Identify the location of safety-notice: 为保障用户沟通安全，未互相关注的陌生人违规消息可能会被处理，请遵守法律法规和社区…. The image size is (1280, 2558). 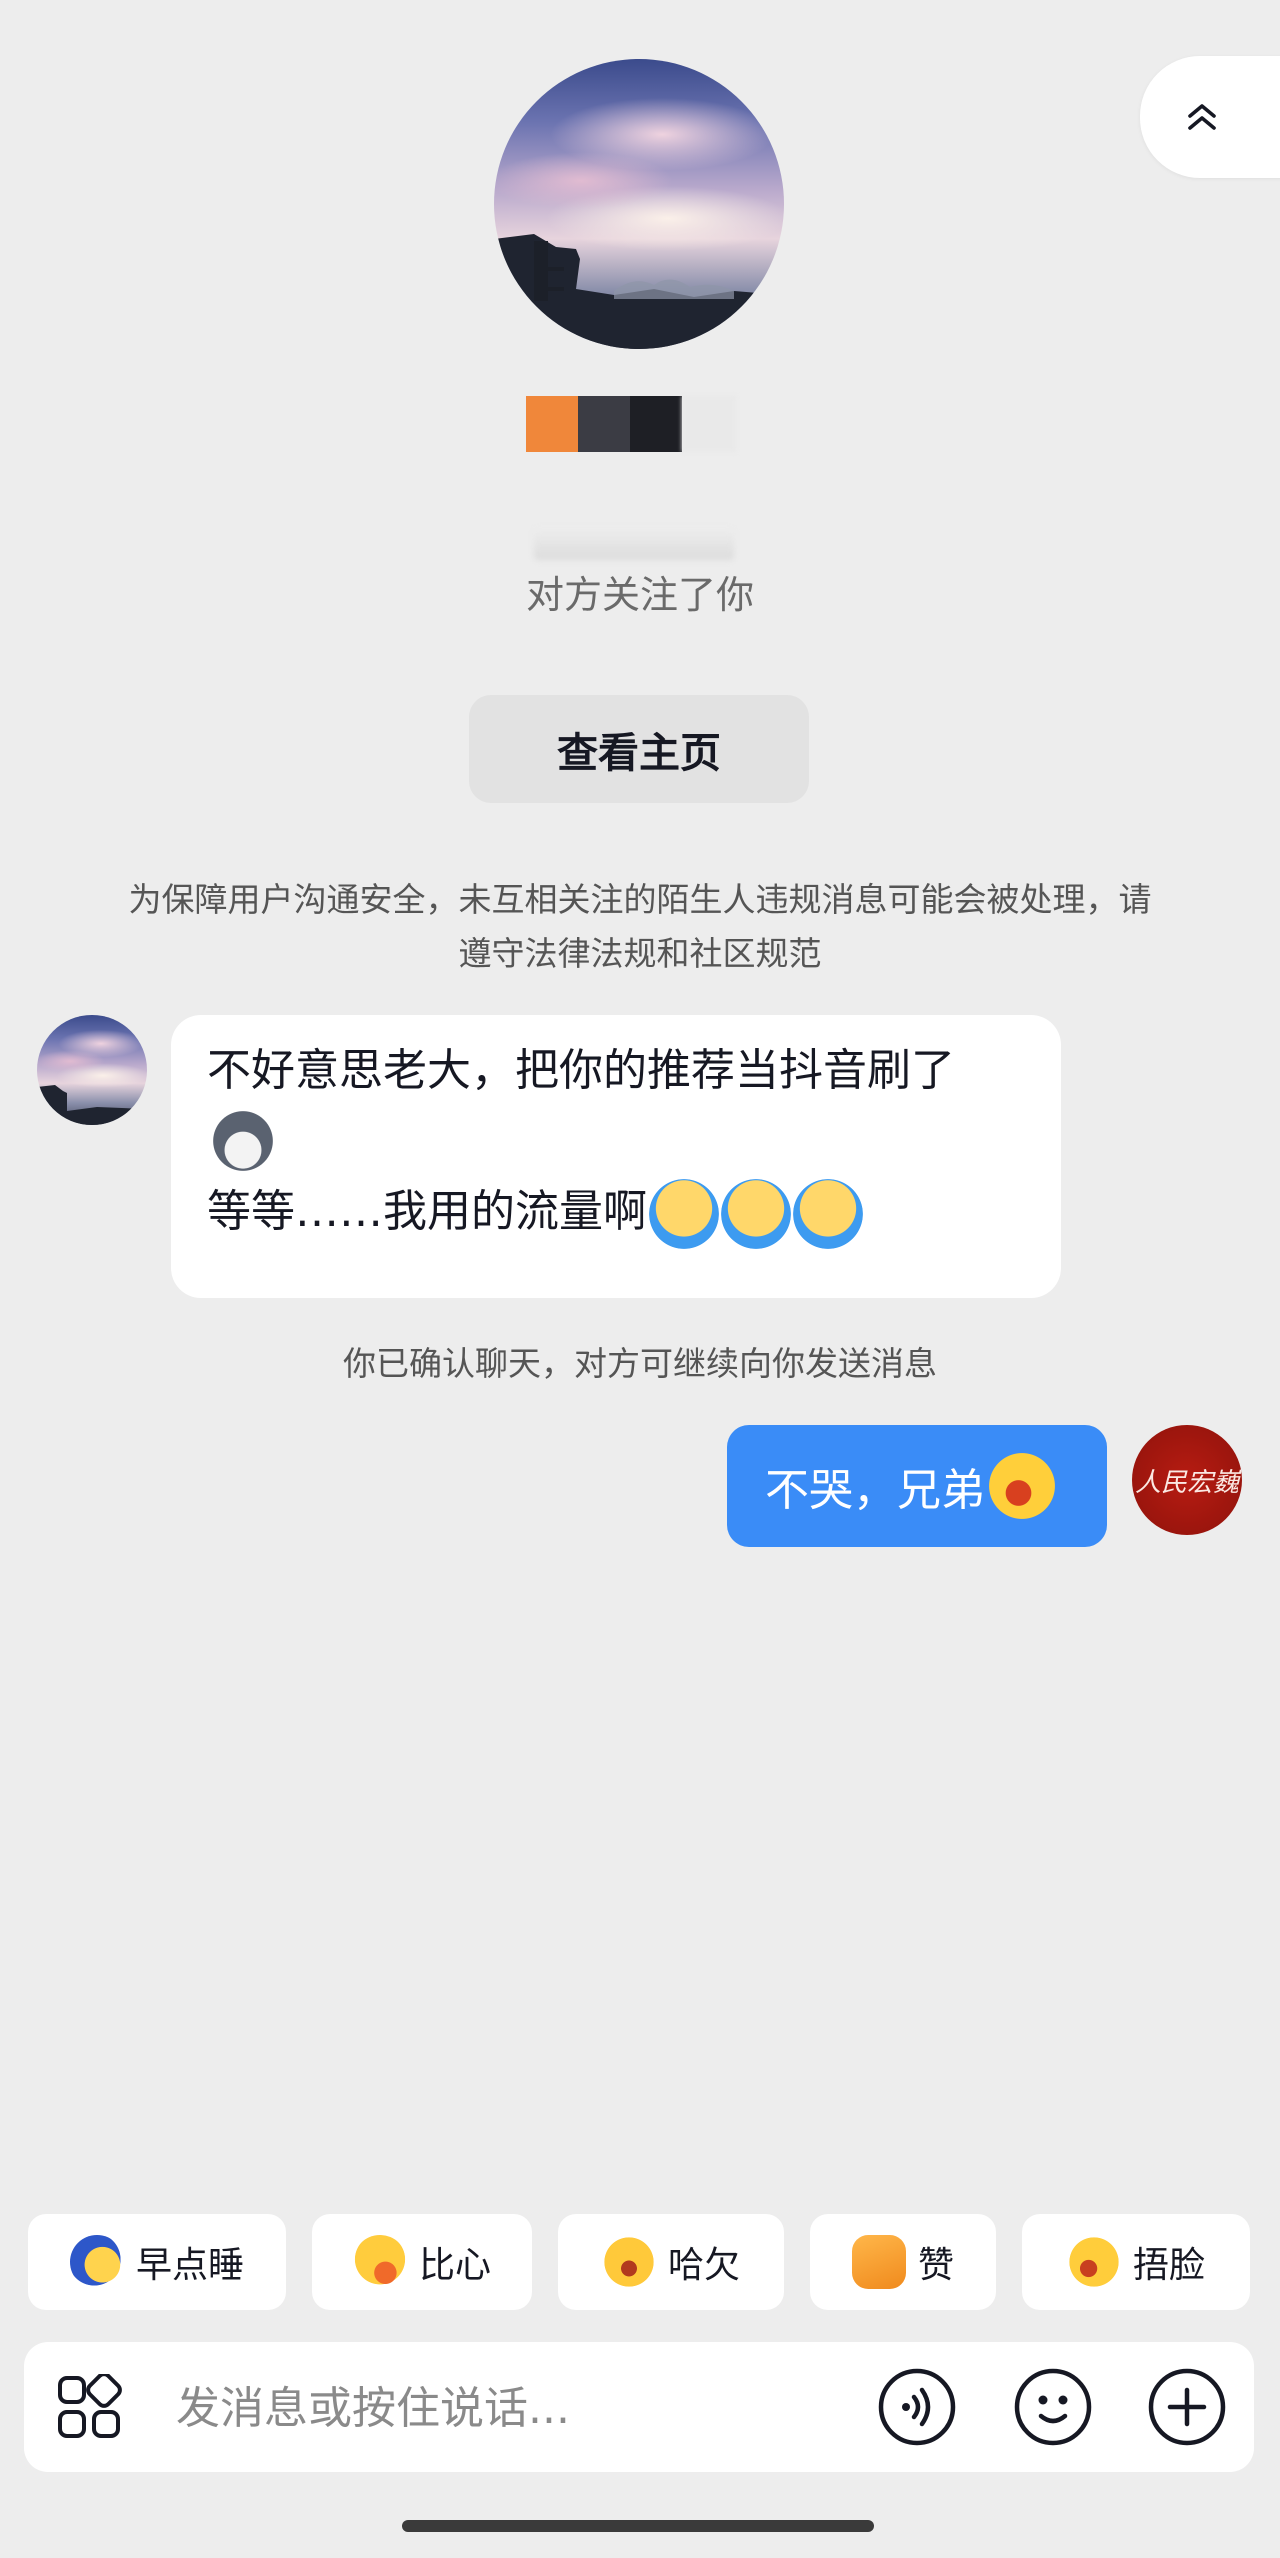
(640, 926).